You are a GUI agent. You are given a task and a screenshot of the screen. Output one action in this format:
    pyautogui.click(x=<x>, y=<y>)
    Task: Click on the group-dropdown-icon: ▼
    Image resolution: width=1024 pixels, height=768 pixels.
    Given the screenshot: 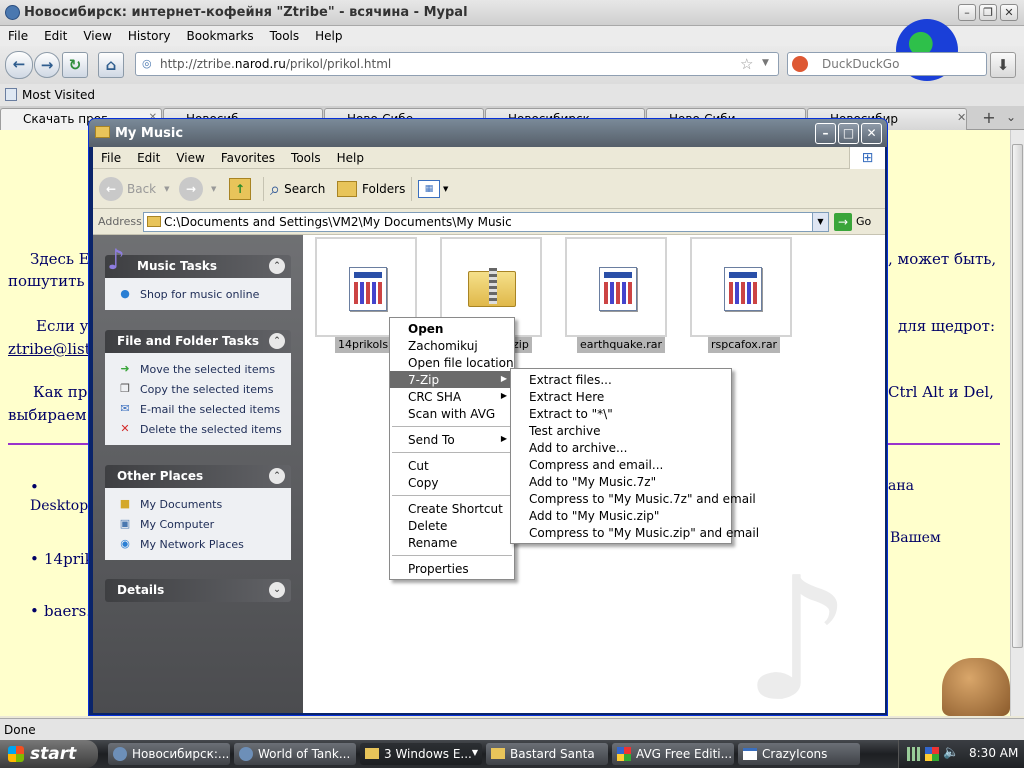 What is the action you would take?
    pyautogui.click(x=475, y=752)
    